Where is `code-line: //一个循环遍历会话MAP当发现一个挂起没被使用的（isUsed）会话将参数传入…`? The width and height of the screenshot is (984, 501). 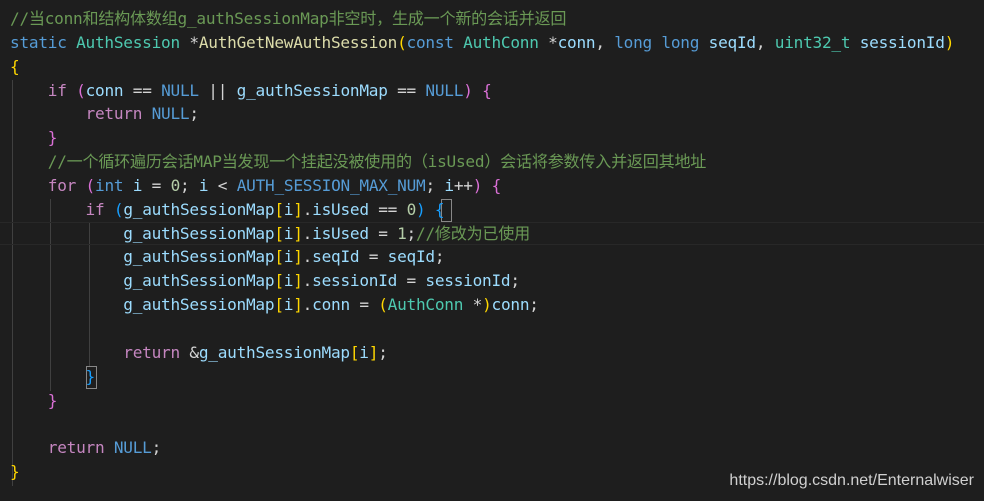
code-line: //一个循环遍历会话MAP当发现一个挂起没被使用的（isUsed）会话将参数传入… is located at coordinates (497, 162).